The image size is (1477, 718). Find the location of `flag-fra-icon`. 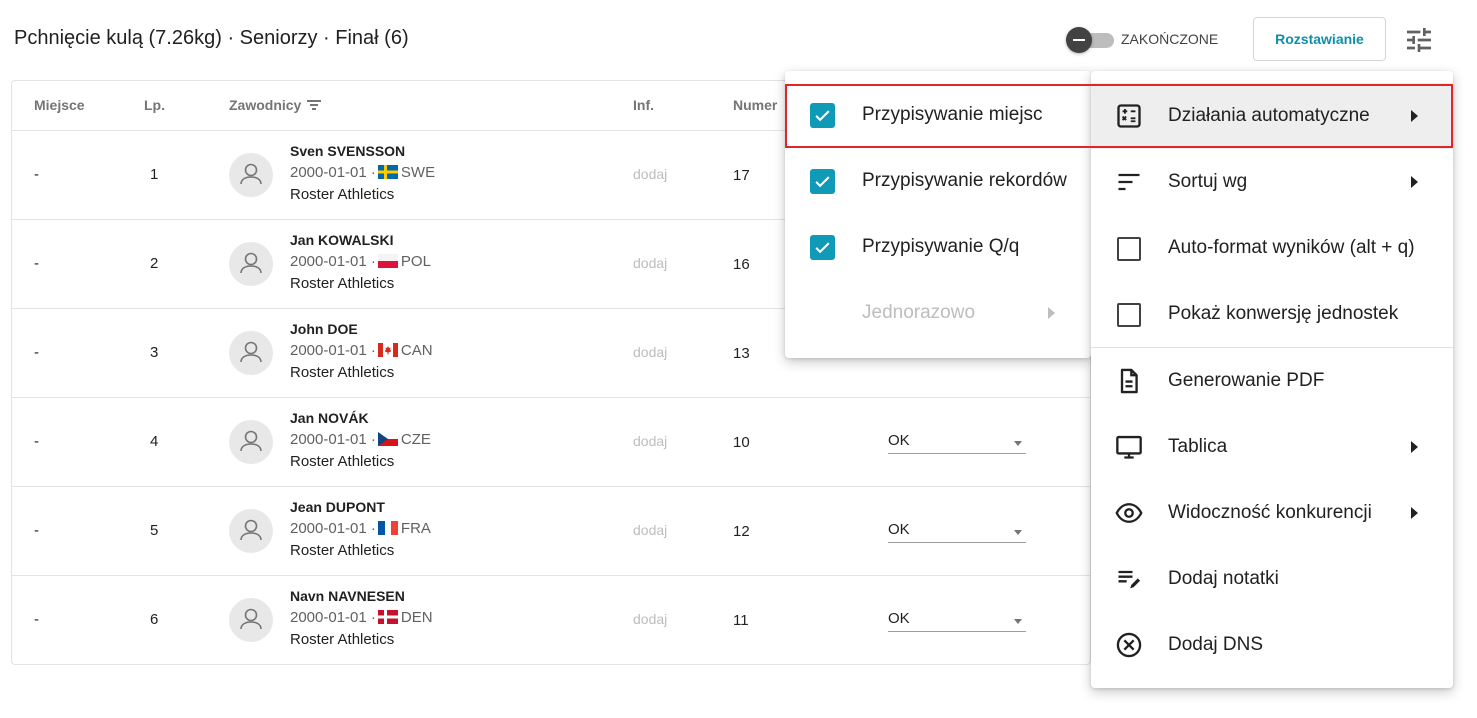

flag-fra-icon is located at coordinates (387, 528).